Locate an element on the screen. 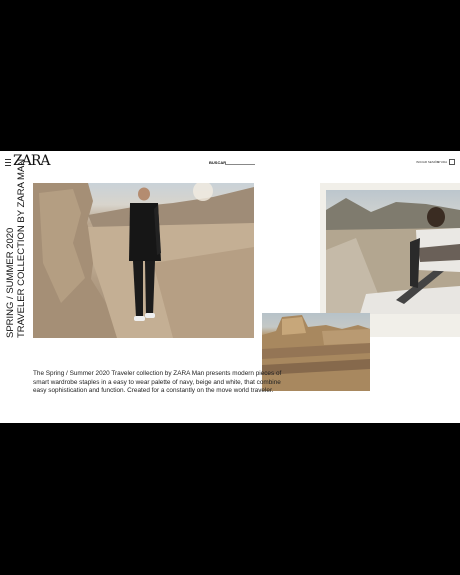 This screenshot has width=460, height=575. help-link: AYUDA is located at coordinates (442, 162).